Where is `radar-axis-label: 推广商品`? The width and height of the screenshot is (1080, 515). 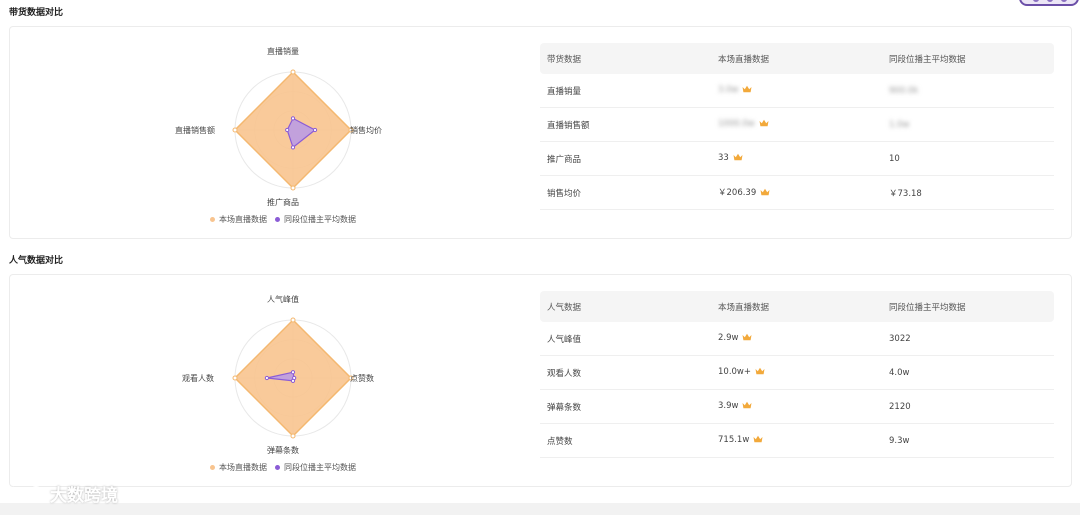 radar-axis-label: 推广商品 is located at coordinates (283, 202).